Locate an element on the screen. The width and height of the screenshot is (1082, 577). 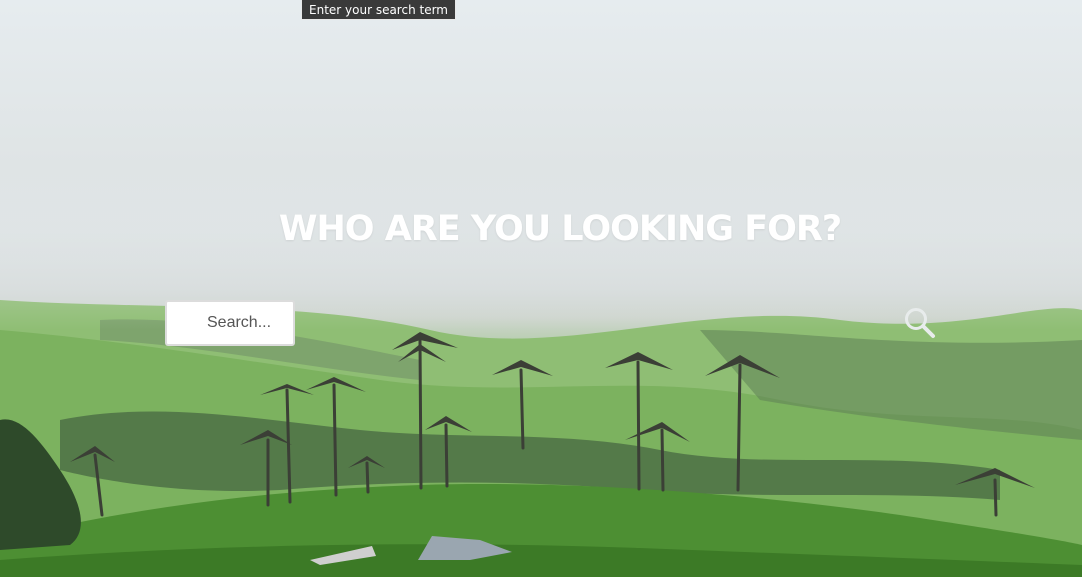
search-button is located at coordinates (920, 323).